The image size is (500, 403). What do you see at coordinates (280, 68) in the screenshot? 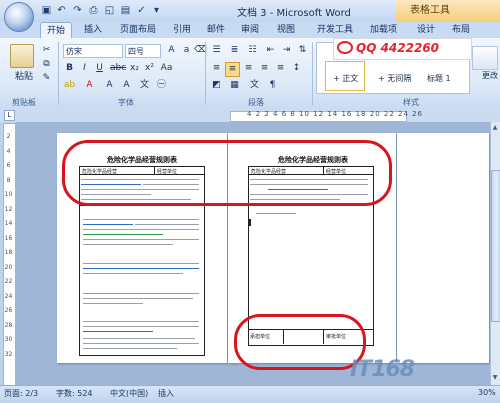
I see `distributed-icon: ≡` at bounding box center [280, 68].